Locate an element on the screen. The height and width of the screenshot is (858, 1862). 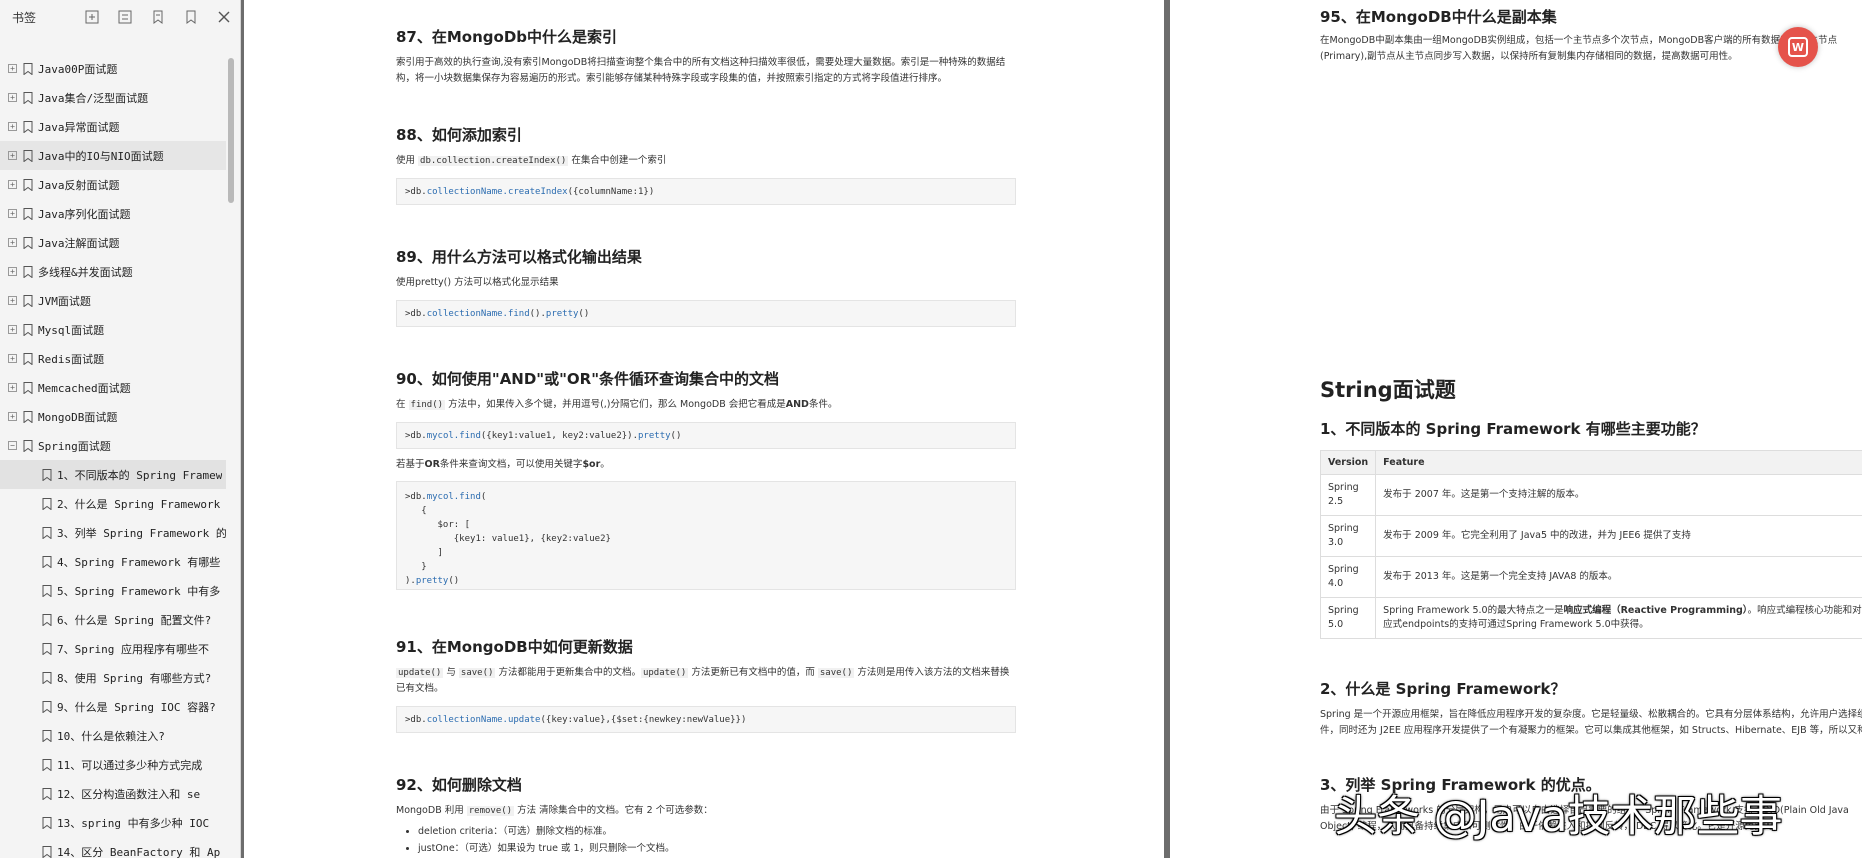
bookmark-item: 7、Spring 应用程序有哪些不 is located at coordinates (113, 648).